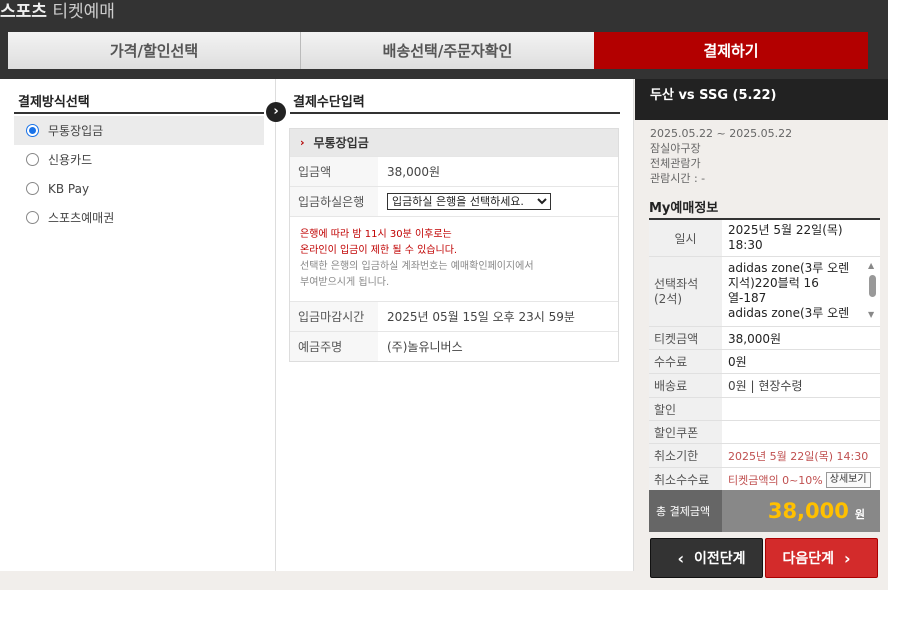 Image resolution: width=921 pixels, height=626 pixels. I want to click on scroll-down-icon: ▼, so click(871, 314).